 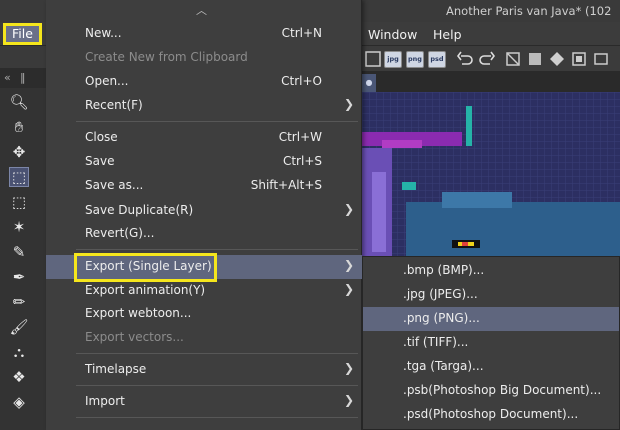 What do you see at coordinates (204, 402) in the screenshot?
I see `menu-item-import: Import ❯` at bounding box center [204, 402].